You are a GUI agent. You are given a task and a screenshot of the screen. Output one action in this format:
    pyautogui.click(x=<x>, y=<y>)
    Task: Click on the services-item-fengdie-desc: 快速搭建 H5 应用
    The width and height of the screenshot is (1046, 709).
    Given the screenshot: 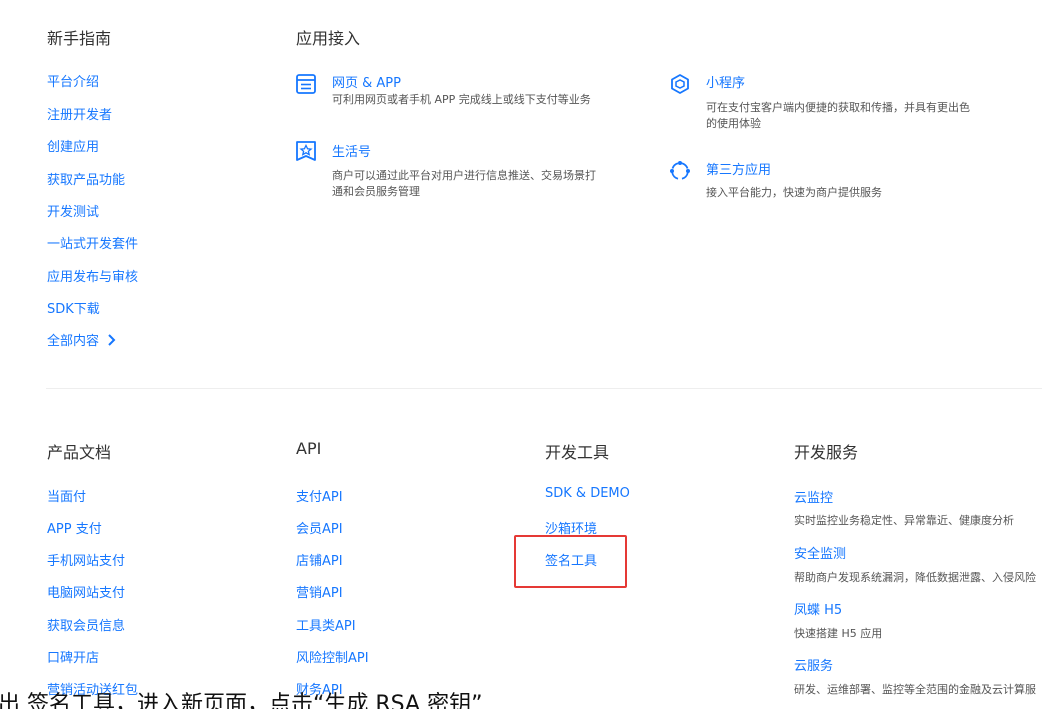 What is the action you would take?
    pyautogui.click(x=838, y=633)
    